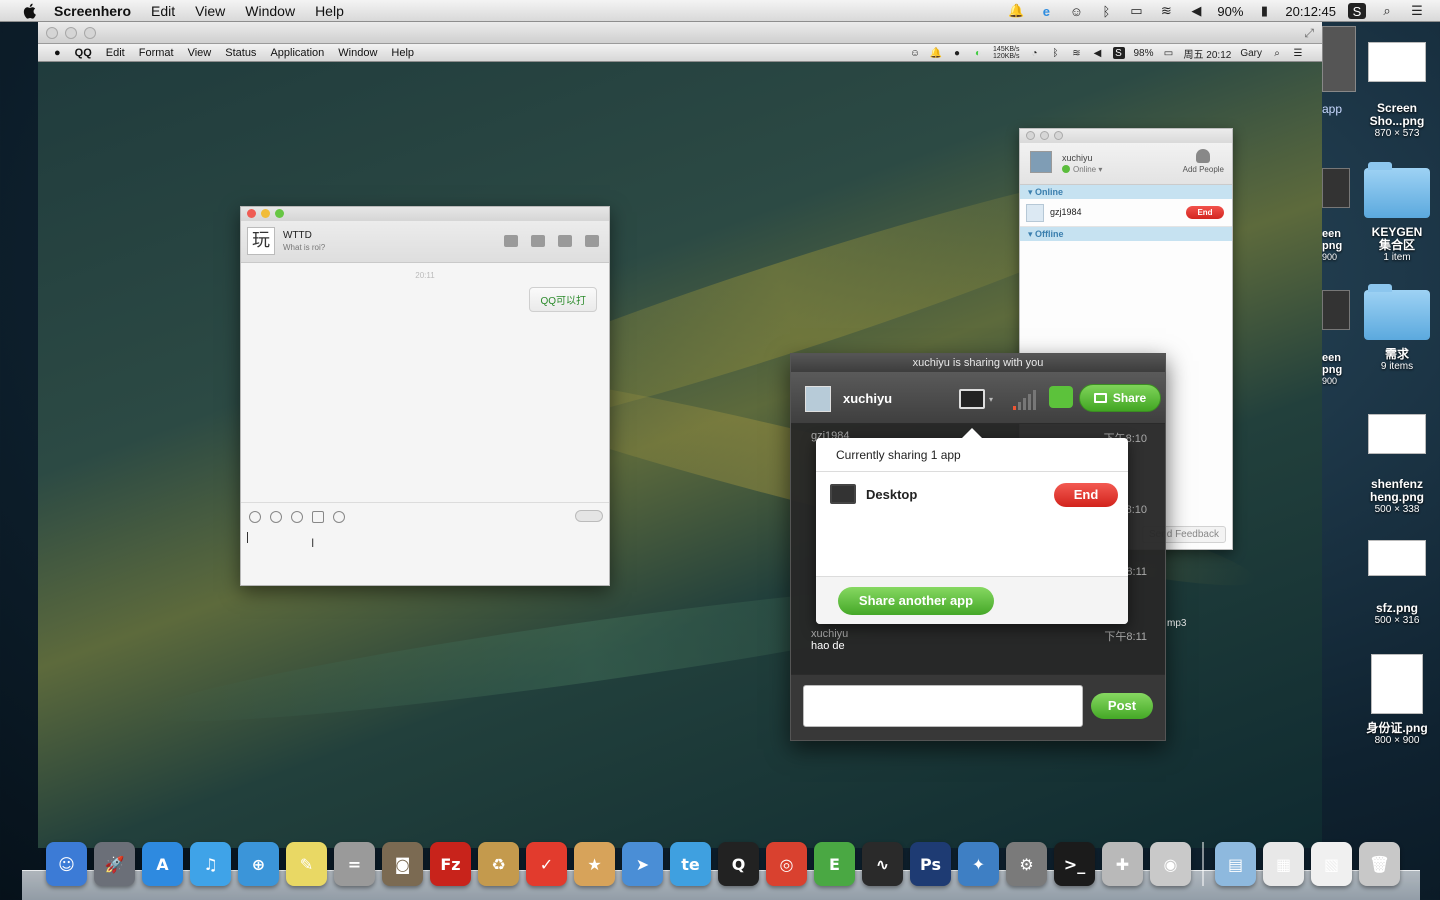 The height and width of the screenshot is (900, 1440). What do you see at coordinates (66, 864) in the screenshot?
I see `finder-icon: ☺` at bounding box center [66, 864].